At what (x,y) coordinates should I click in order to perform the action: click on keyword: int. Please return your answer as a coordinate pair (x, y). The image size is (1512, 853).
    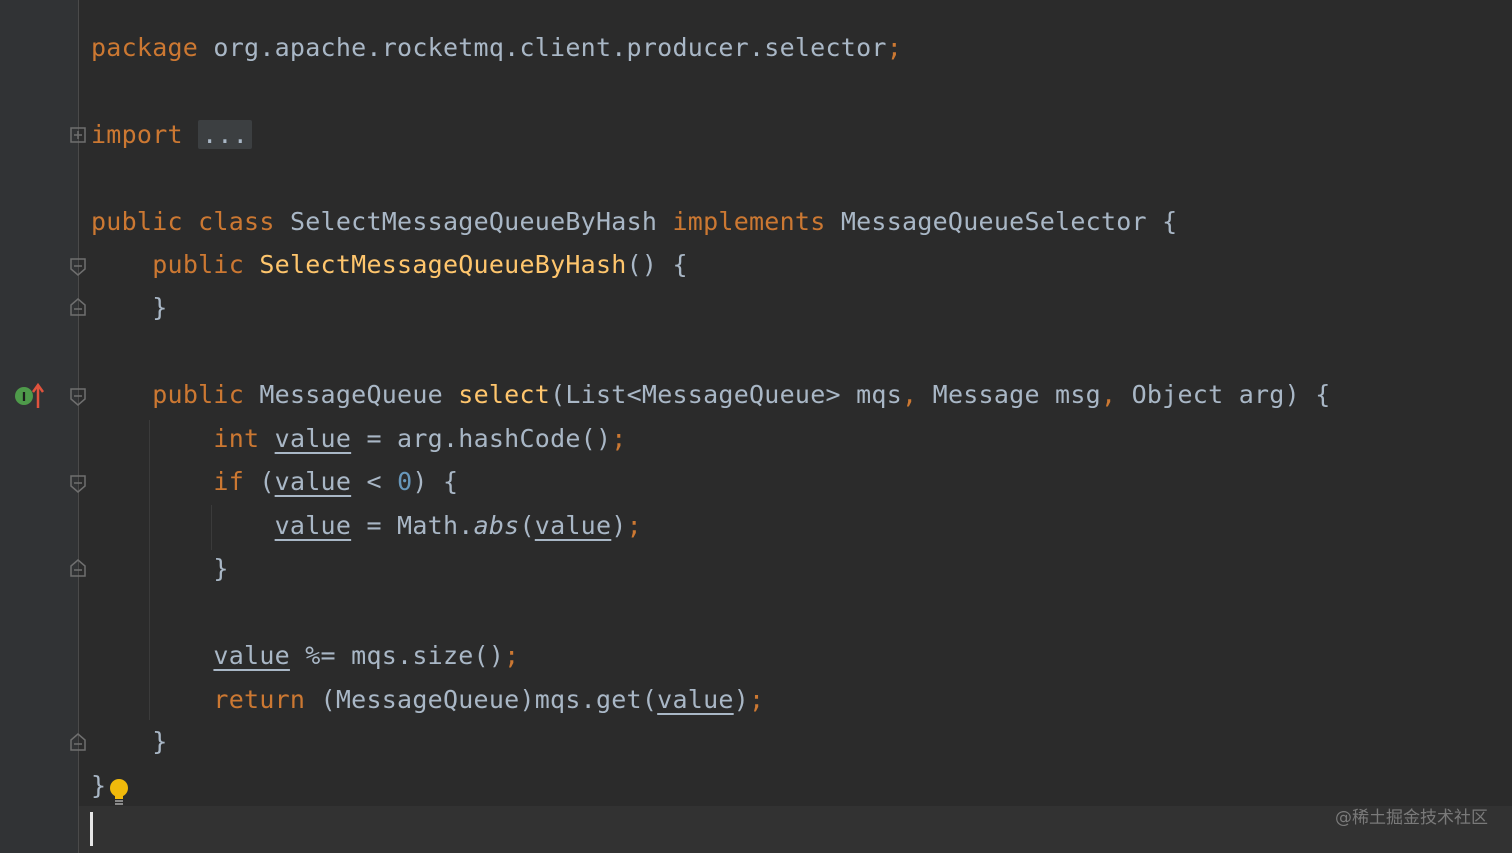
    Looking at the image, I should click on (236, 438).